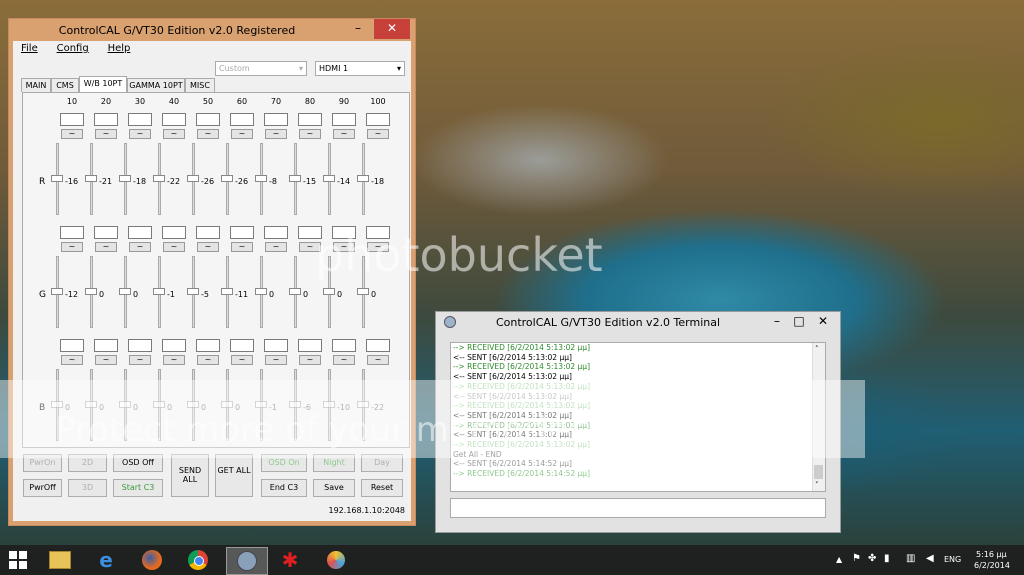 The width and height of the screenshot is (1024, 575). What do you see at coordinates (344, 360) in the screenshot?
I see `tilde-button-b-90: ~` at bounding box center [344, 360].